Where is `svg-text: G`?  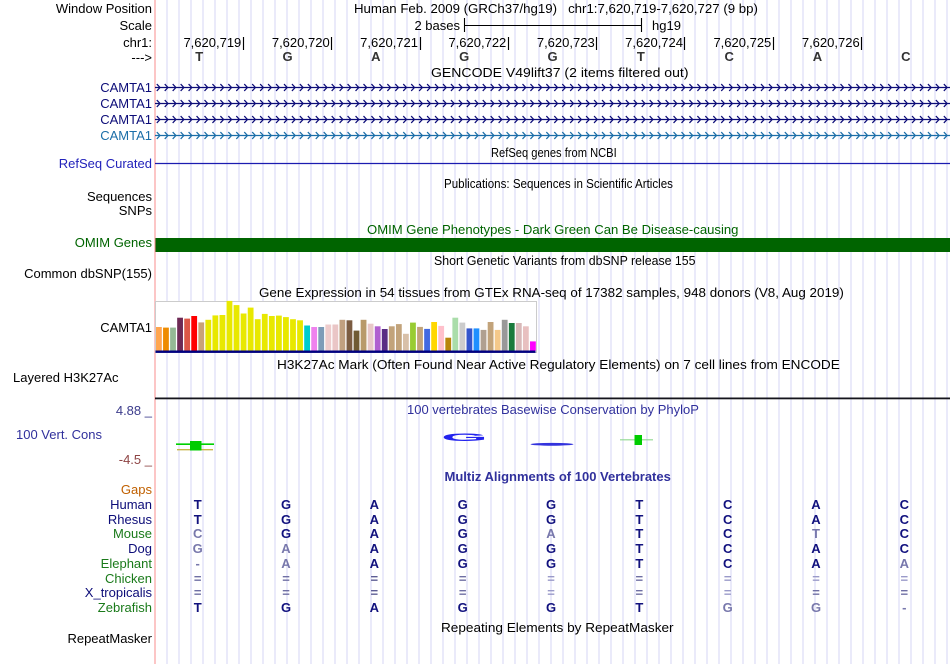 svg-text: G is located at coordinates (464, 438).